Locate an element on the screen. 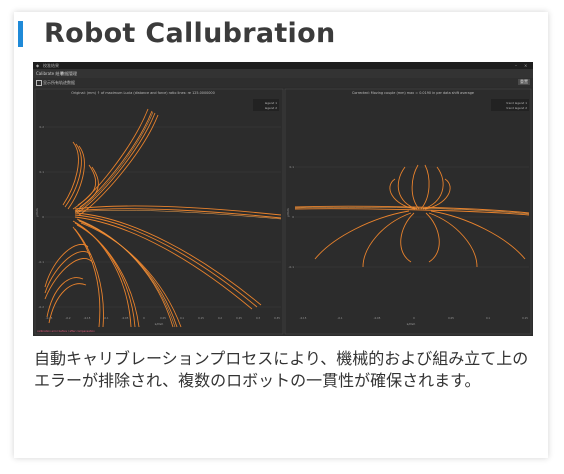 This screenshot has width=564, height=474. right-ytick: -0.1 is located at coordinates (292, 267).